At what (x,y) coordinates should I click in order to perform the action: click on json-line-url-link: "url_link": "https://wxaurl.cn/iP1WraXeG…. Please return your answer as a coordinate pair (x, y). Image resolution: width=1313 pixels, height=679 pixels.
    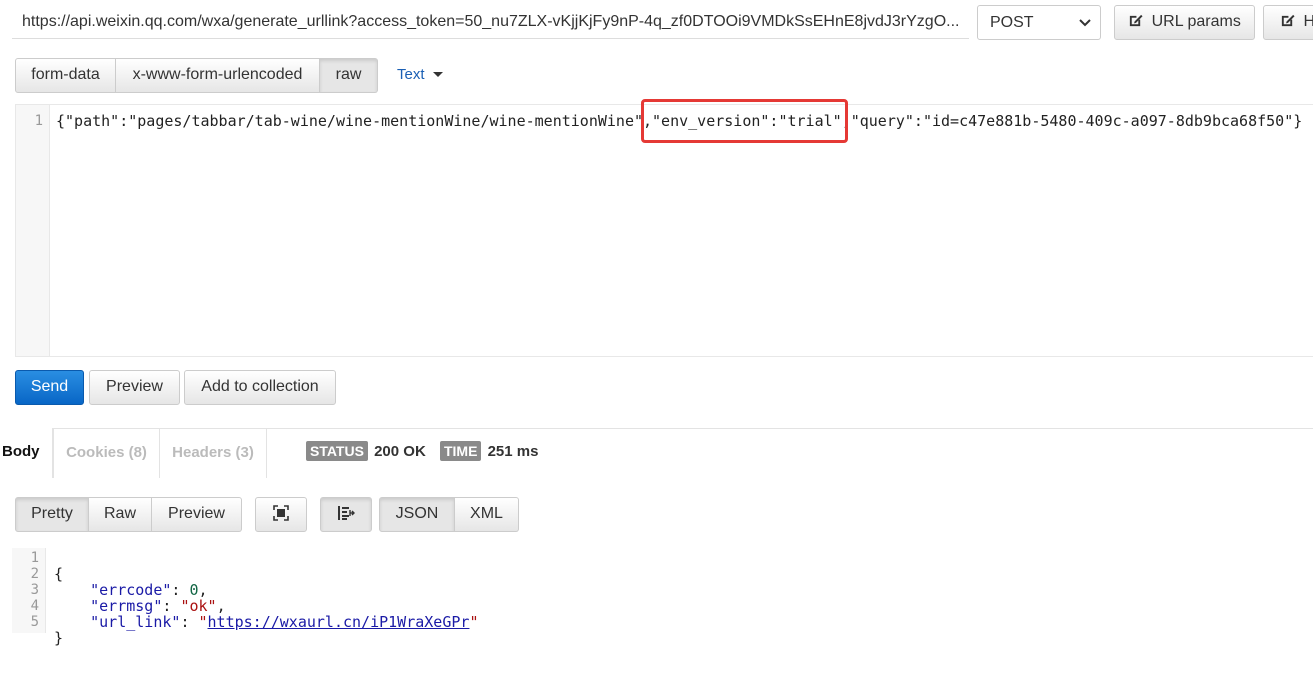
    Looking at the image, I should click on (284, 622).